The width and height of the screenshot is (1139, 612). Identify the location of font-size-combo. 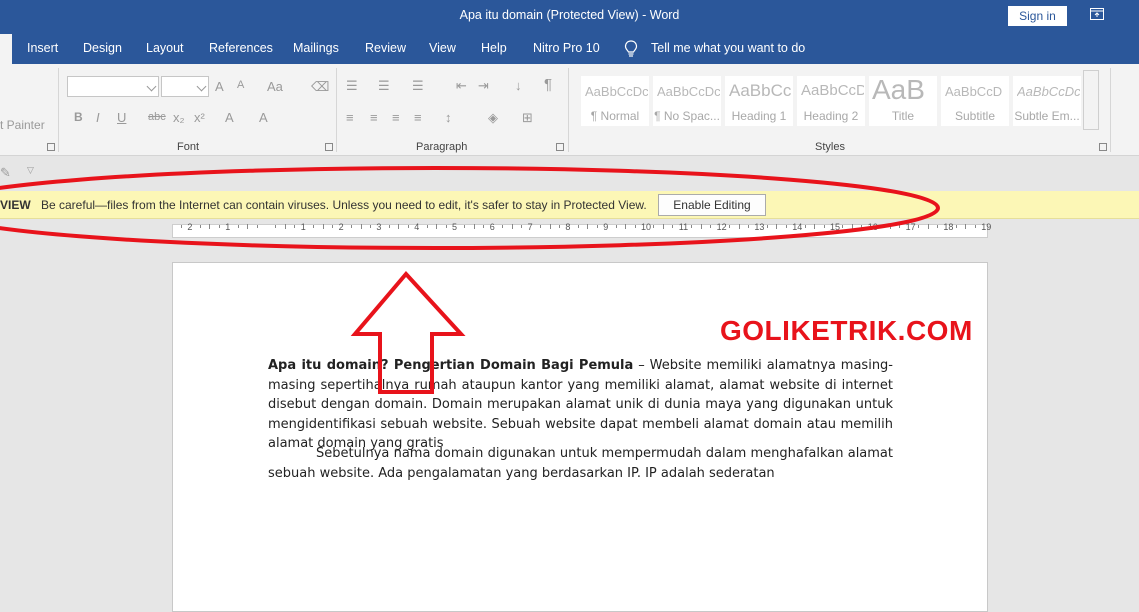
(185, 86).